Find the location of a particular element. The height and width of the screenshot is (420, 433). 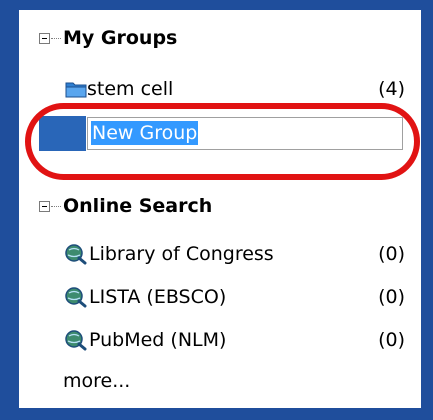

online-item-lista-ebsco: LISTA (EBSCO) (0) is located at coordinates (220, 297).